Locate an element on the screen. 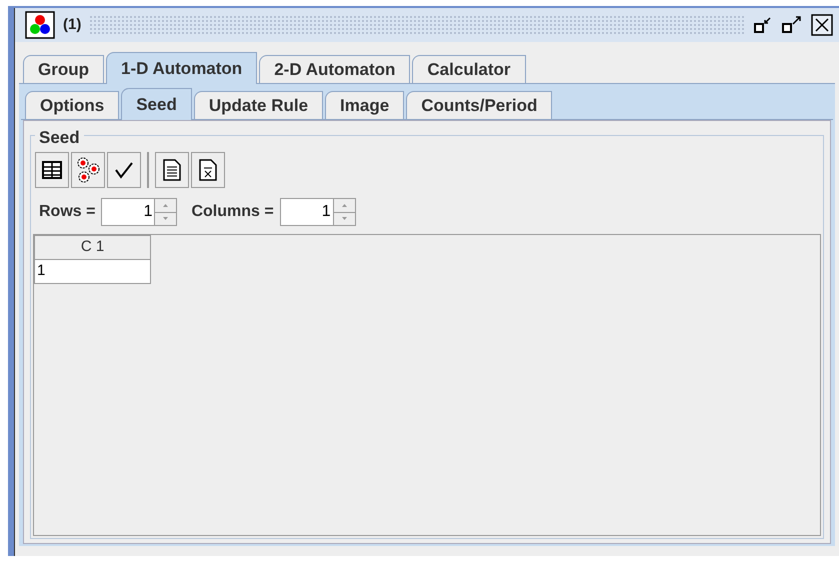 The width and height of the screenshot is (839, 561). formula-document-button is located at coordinates (208, 170).